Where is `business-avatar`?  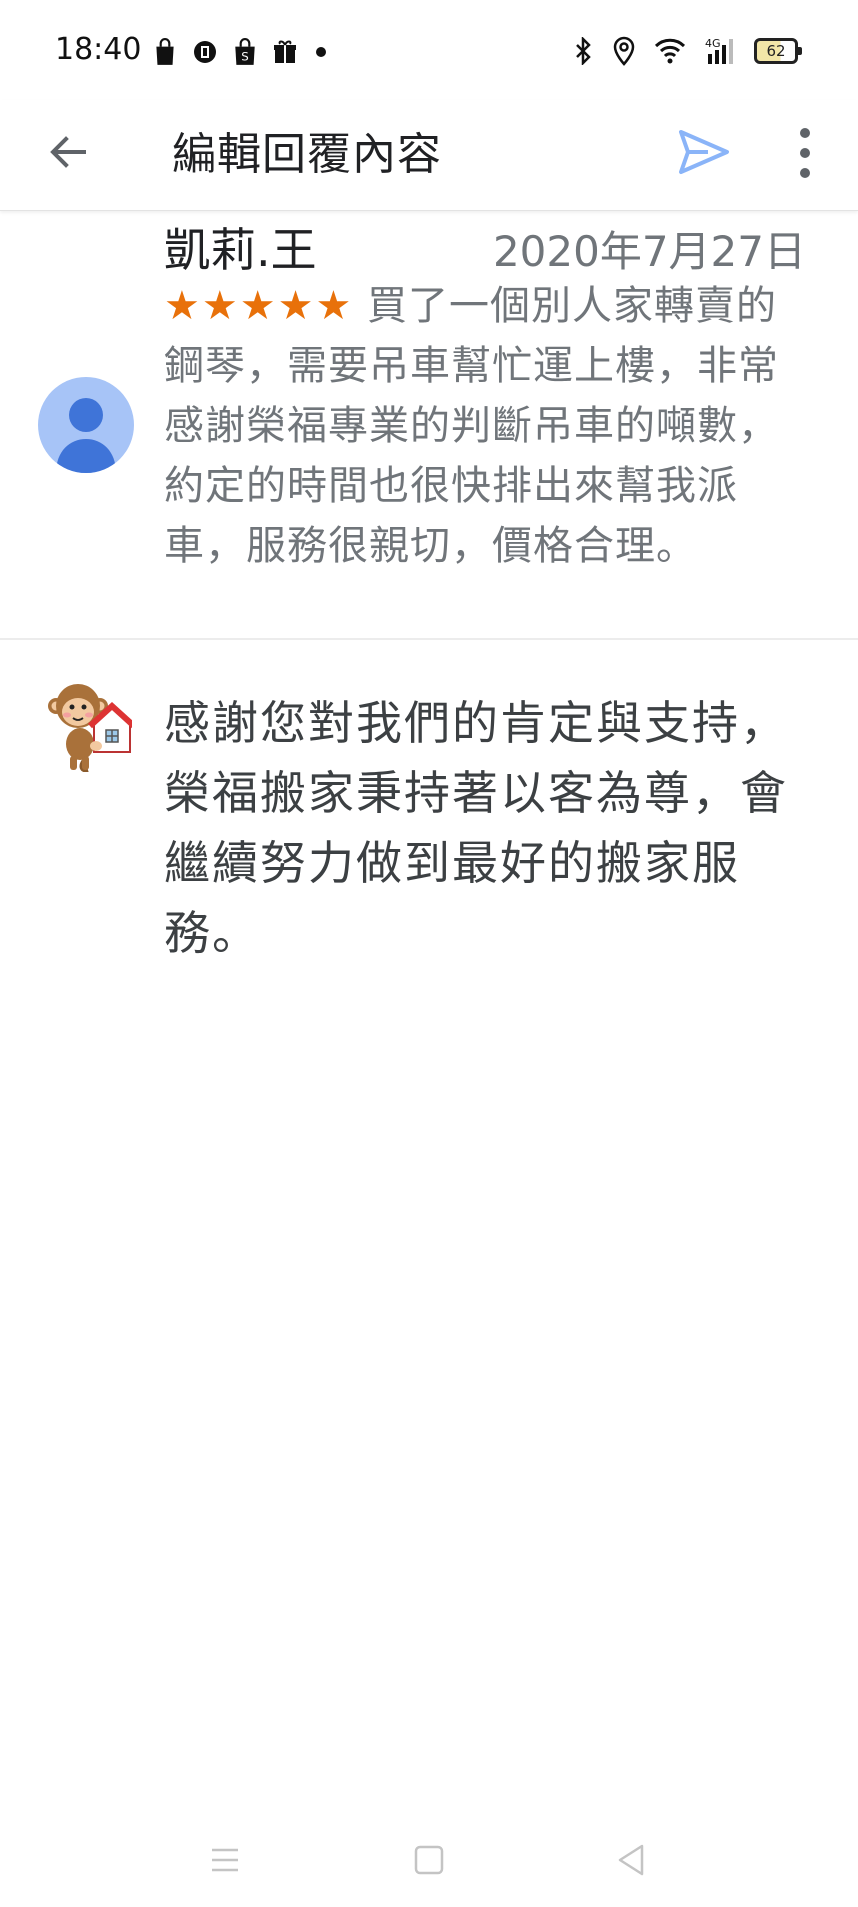
business-avatar is located at coordinates (90, 728).